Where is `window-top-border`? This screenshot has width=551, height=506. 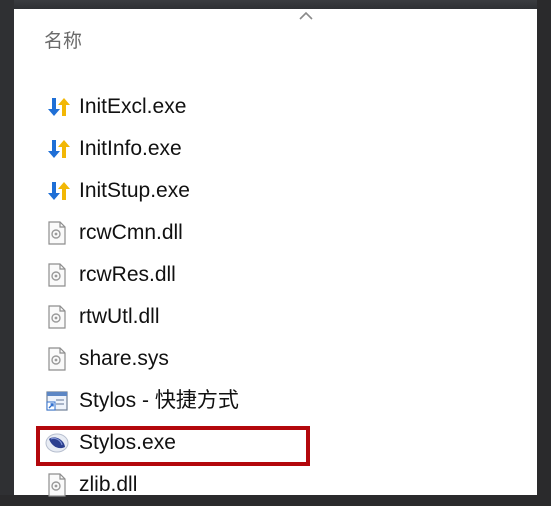
window-top-border is located at coordinates (275, 4).